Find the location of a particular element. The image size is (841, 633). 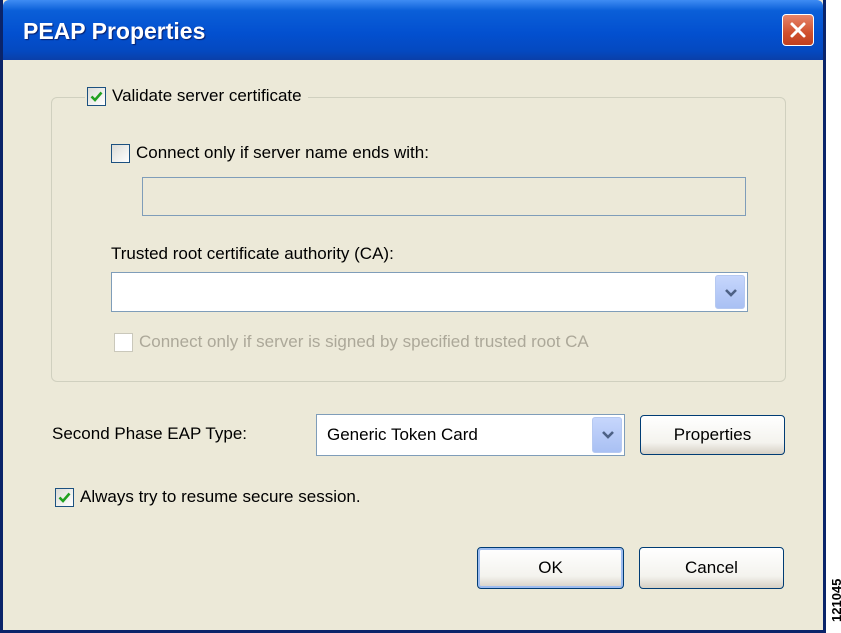

trusted-root-dropdown-button is located at coordinates (730, 292).